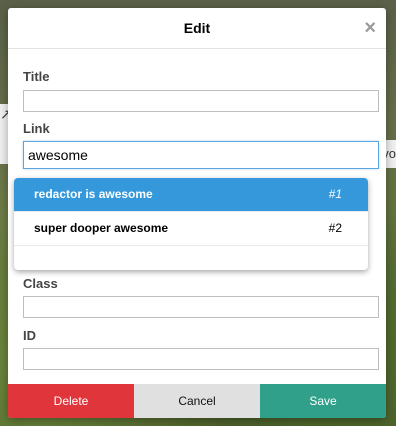 This screenshot has width=396, height=426. Describe the element at coordinates (101, 228) in the screenshot. I see `suggestion-text: super dooper awesome` at that location.